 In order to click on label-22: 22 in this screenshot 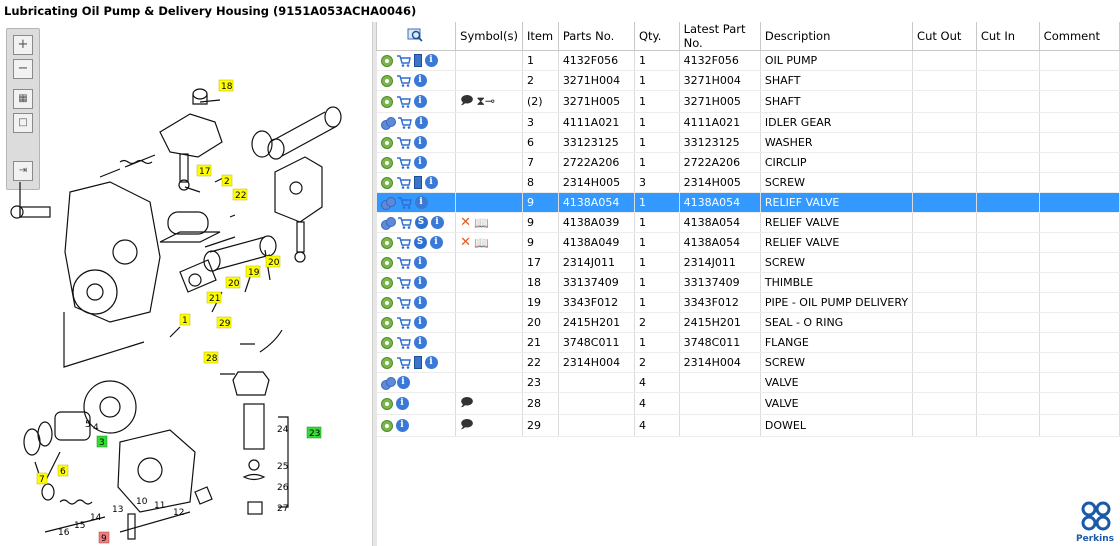, I will do `click(240, 196)`.